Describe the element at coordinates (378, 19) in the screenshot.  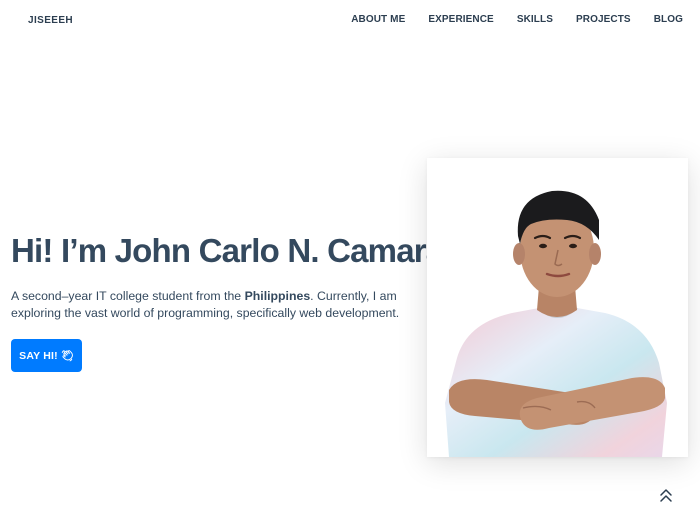
I see `nav-about-me: ABOUT ME` at that location.